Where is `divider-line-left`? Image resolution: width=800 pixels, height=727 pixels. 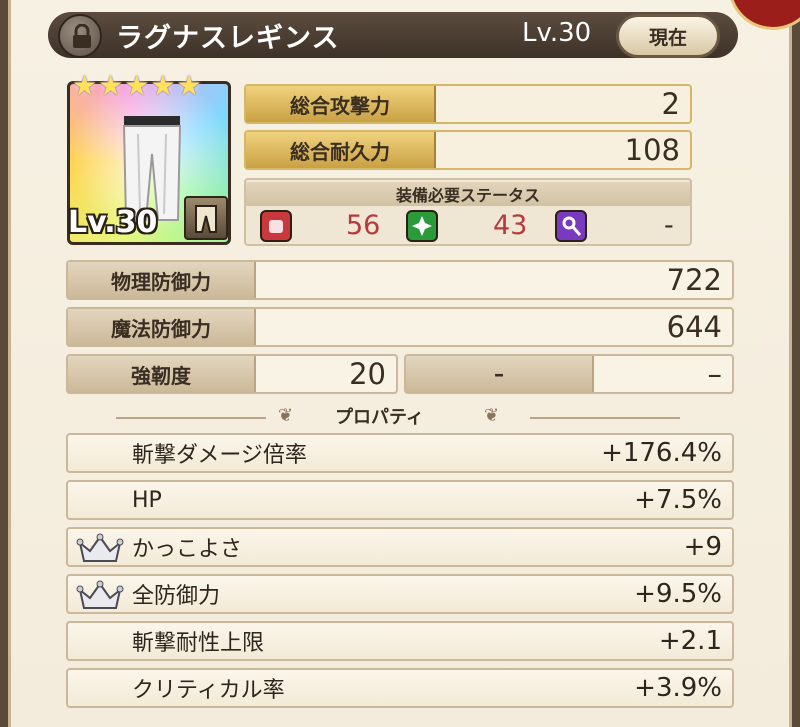
divider-line-left is located at coordinates (191, 418).